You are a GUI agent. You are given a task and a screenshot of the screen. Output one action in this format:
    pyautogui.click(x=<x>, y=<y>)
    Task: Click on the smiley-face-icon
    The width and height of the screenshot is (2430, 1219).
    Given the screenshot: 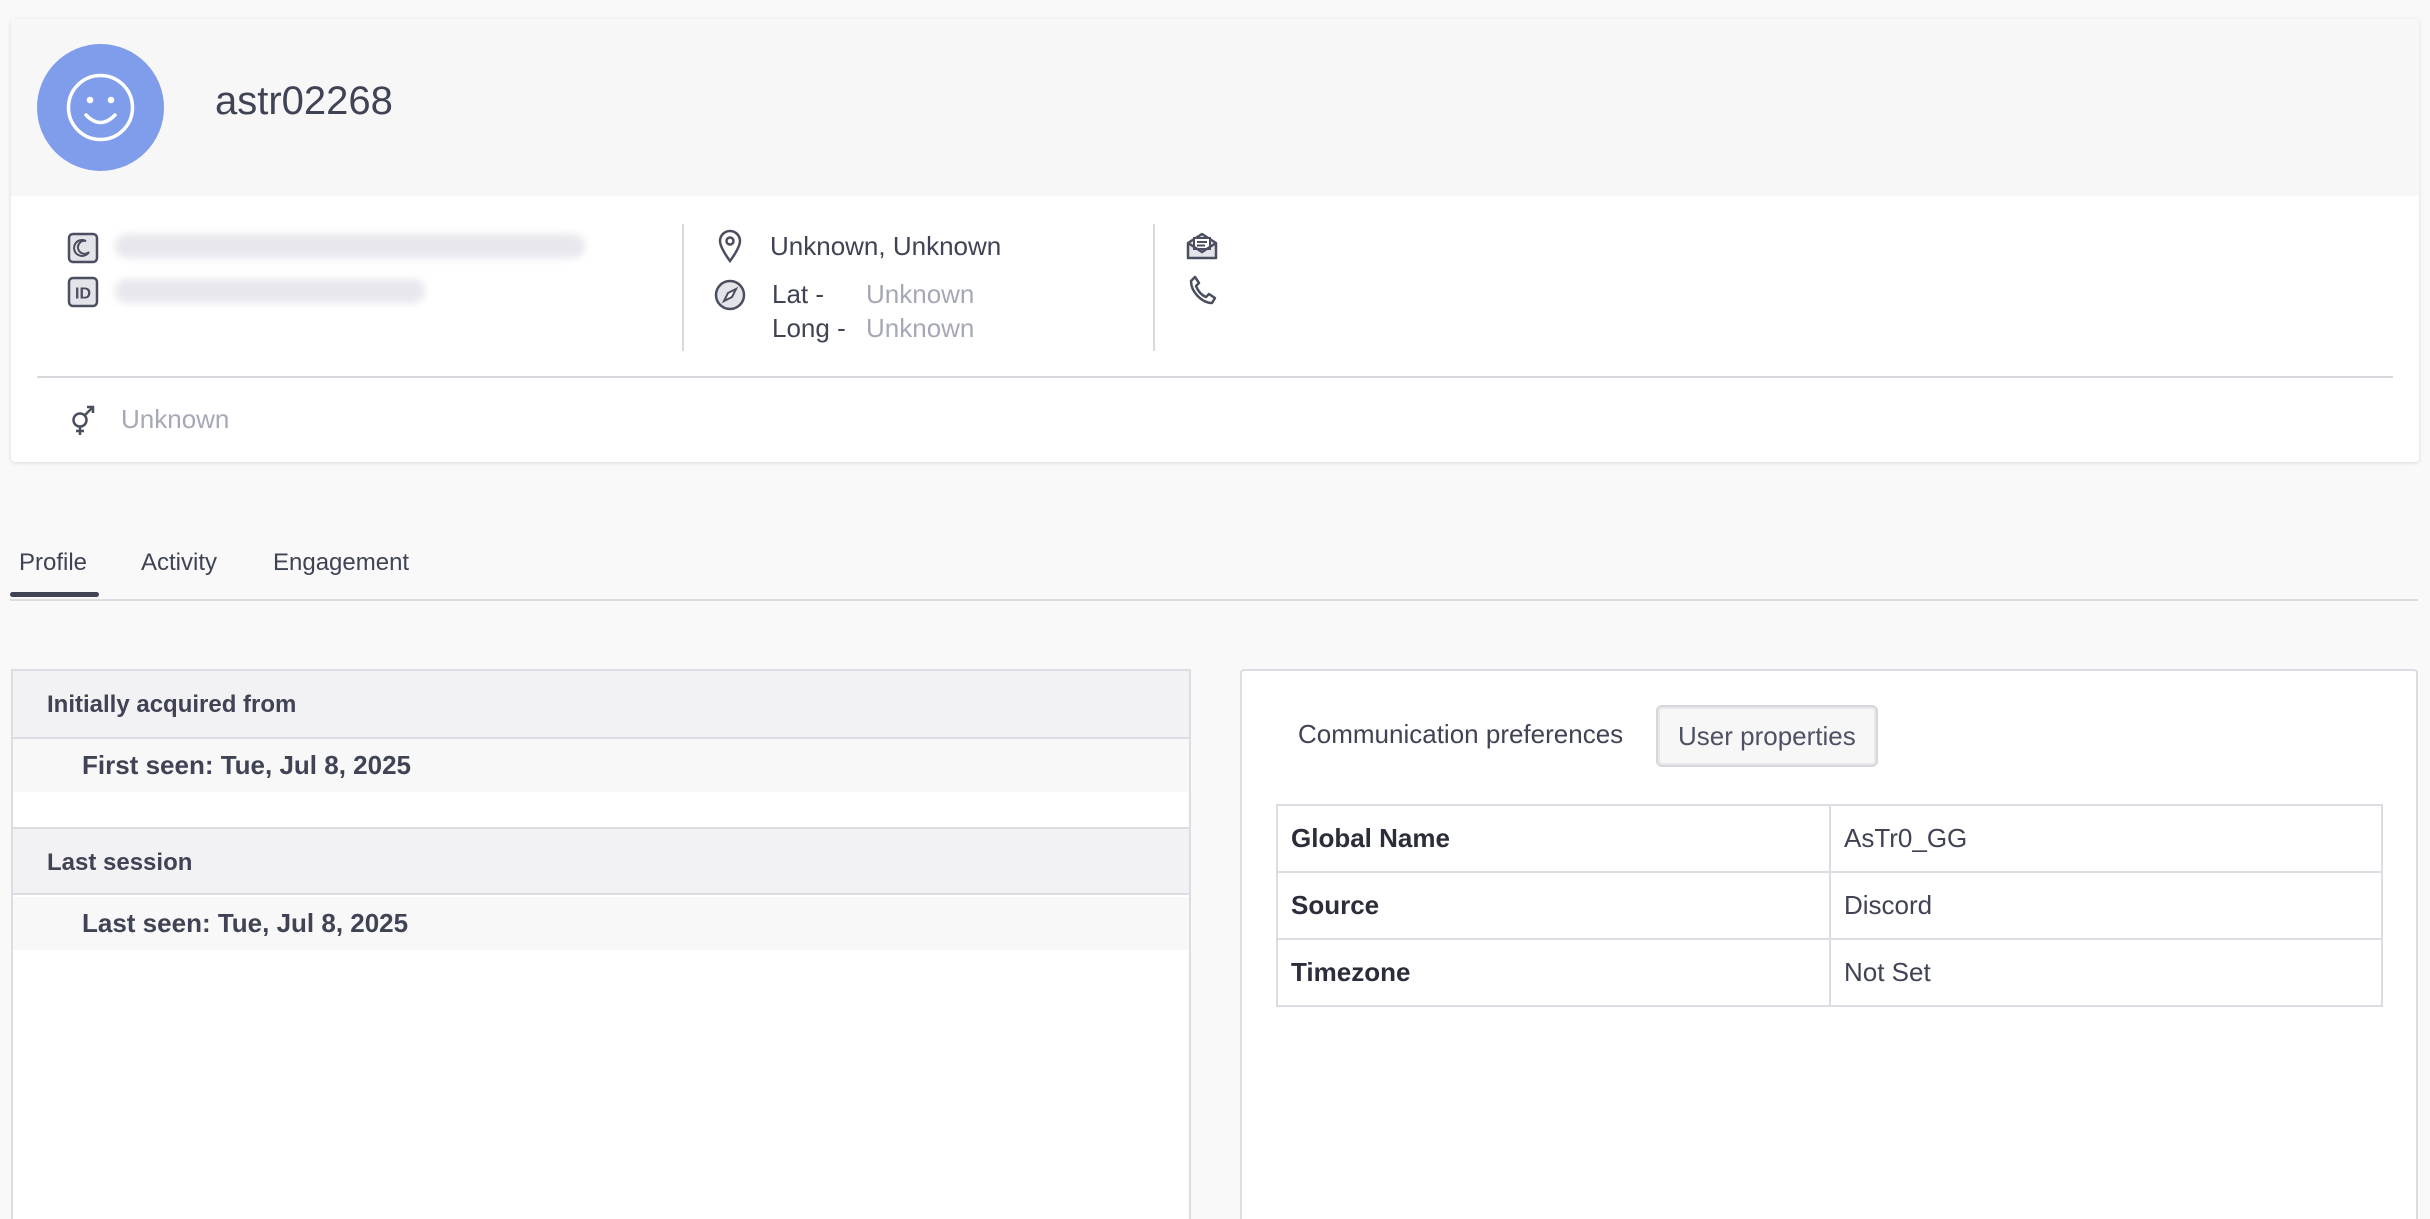 What is the action you would take?
    pyautogui.click(x=100, y=107)
    